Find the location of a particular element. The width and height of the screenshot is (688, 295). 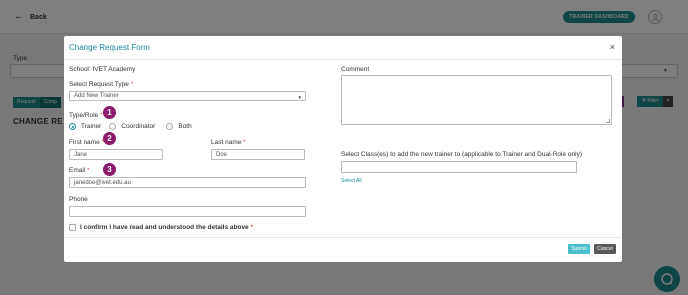

radio-coordinator is located at coordinates (113, 126).